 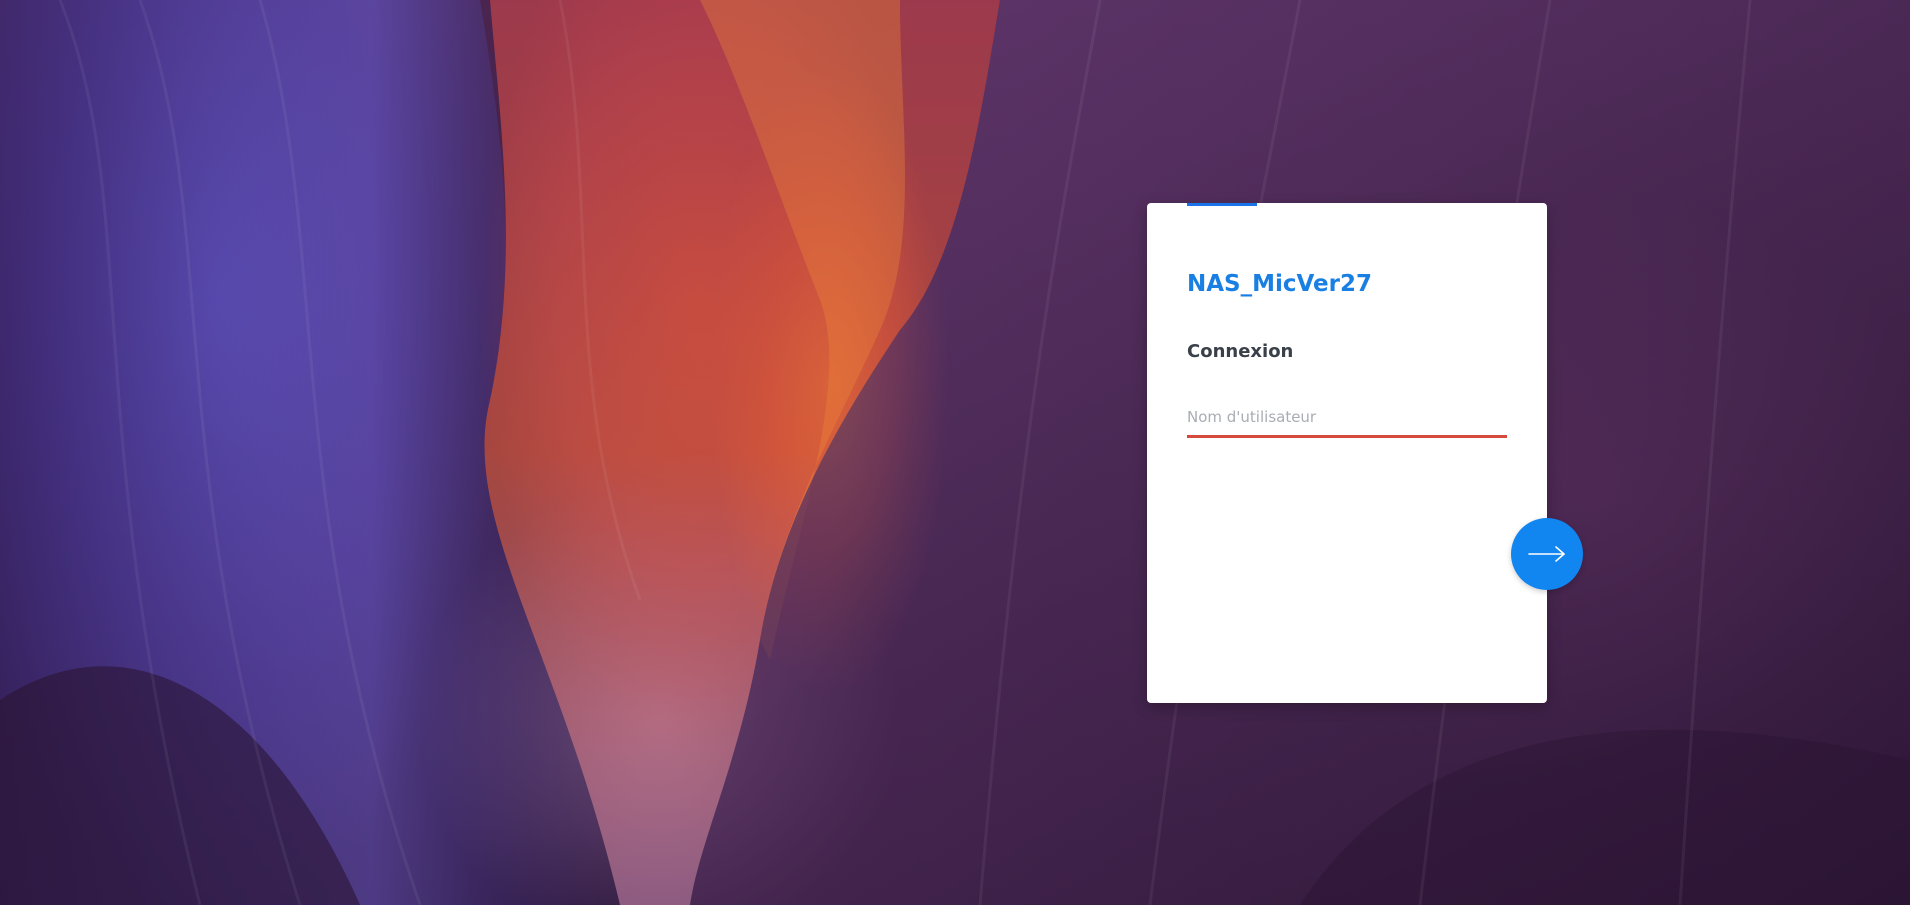 What do you see at coordinates (1240, 351) in the screenshot?
I see `login-heading: Connexion` at bounding box center [1240, 351].